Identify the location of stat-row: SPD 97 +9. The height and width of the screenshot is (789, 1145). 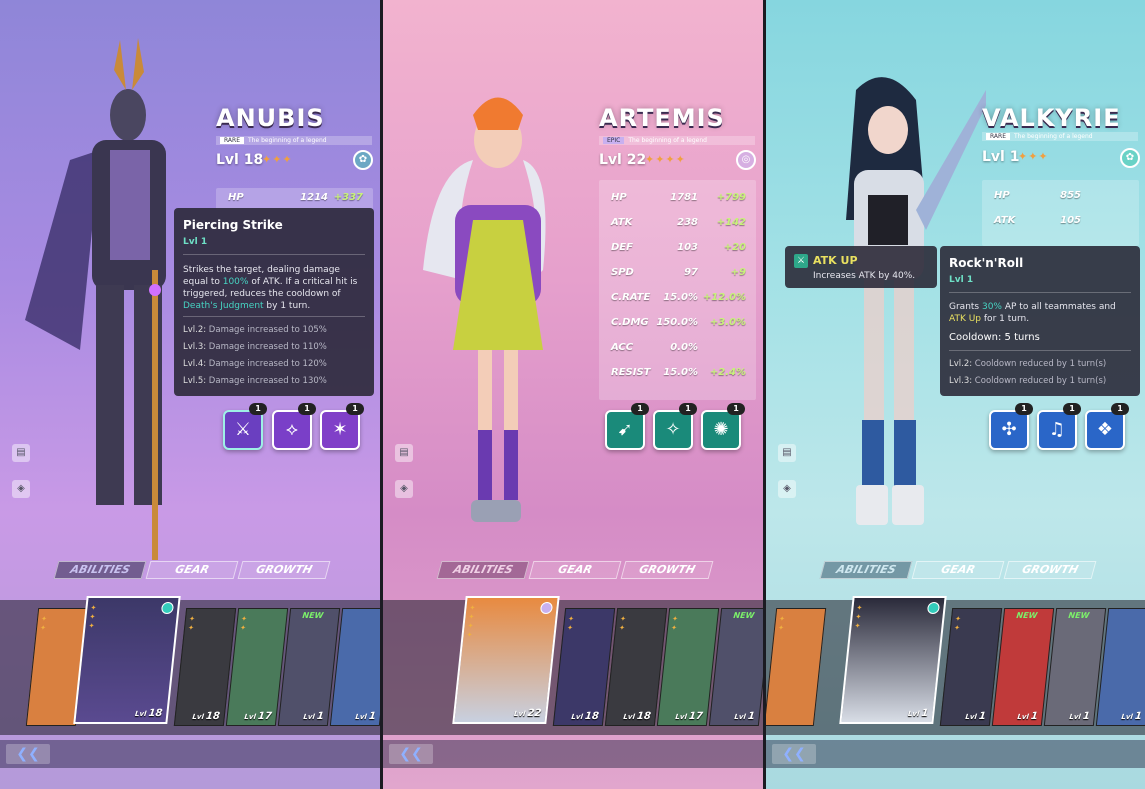
(678, 272).